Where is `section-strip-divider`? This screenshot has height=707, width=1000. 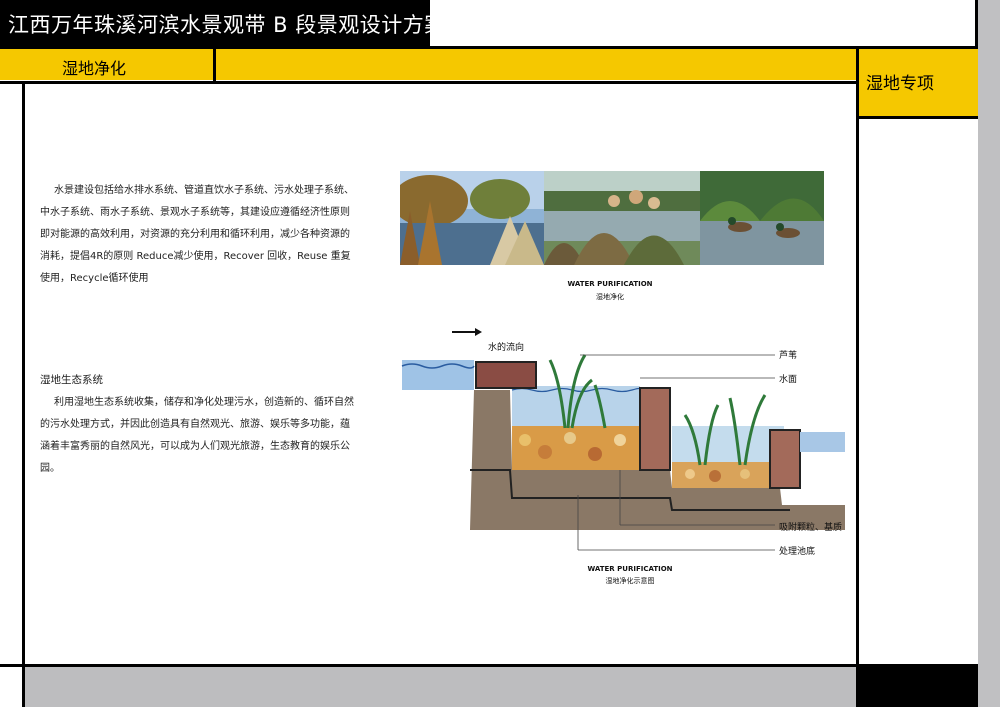 section-strip-divider is located at coordinates (214, 65).